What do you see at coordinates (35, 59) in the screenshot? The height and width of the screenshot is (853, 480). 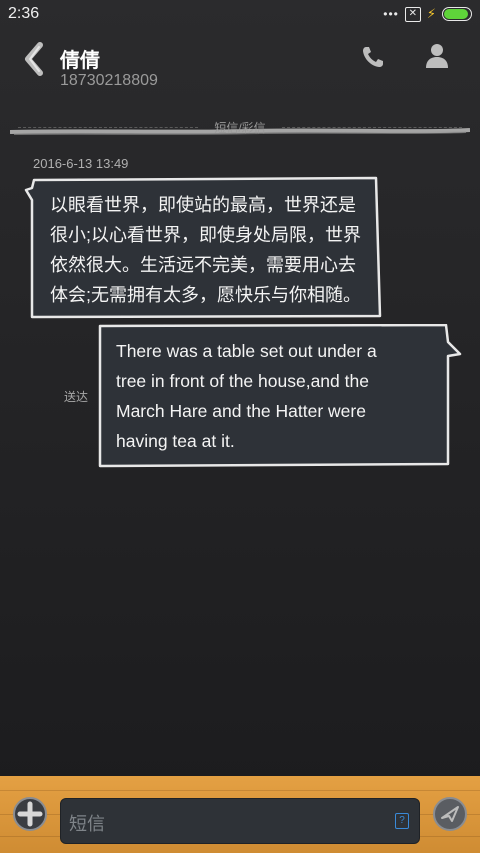 I see `back-arrow-icon` at bounding box center [35, 59].